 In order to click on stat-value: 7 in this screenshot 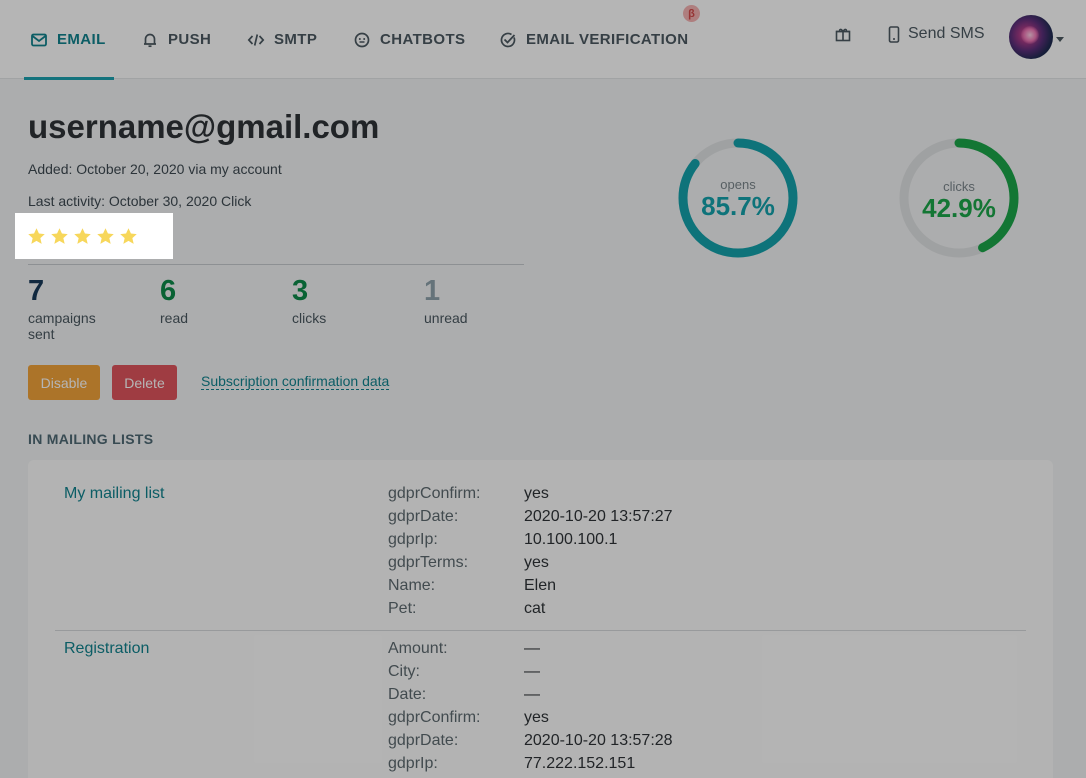, I will do `click(36, 291)`.